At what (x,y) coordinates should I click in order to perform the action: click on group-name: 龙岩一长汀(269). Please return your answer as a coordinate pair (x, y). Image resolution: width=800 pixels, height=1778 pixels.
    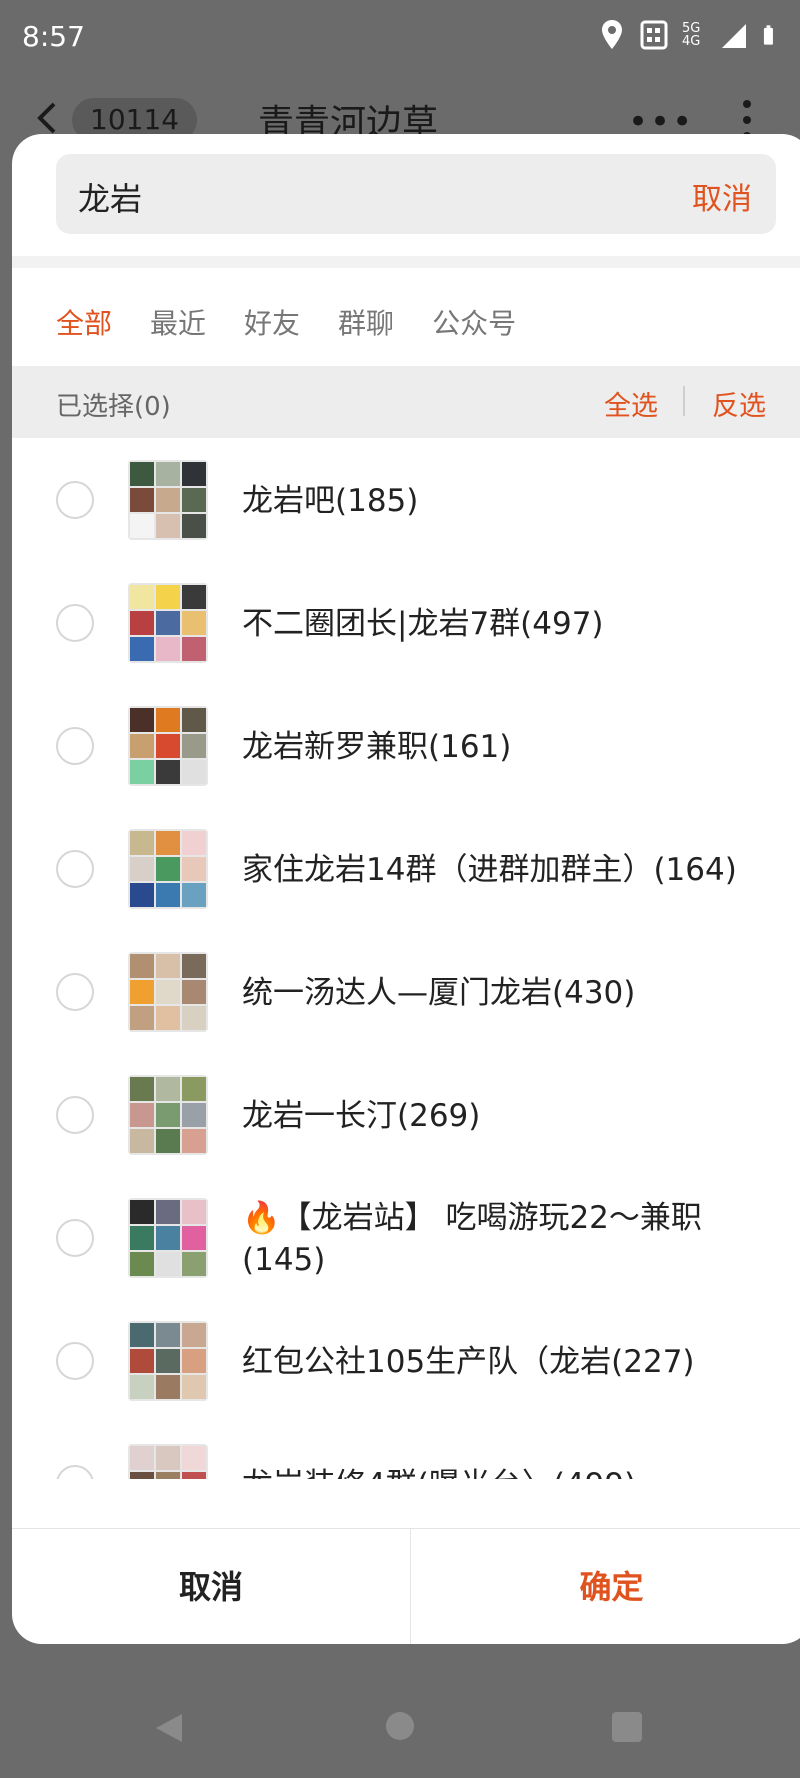
    Looking at the image, I should click on (361, 1116).